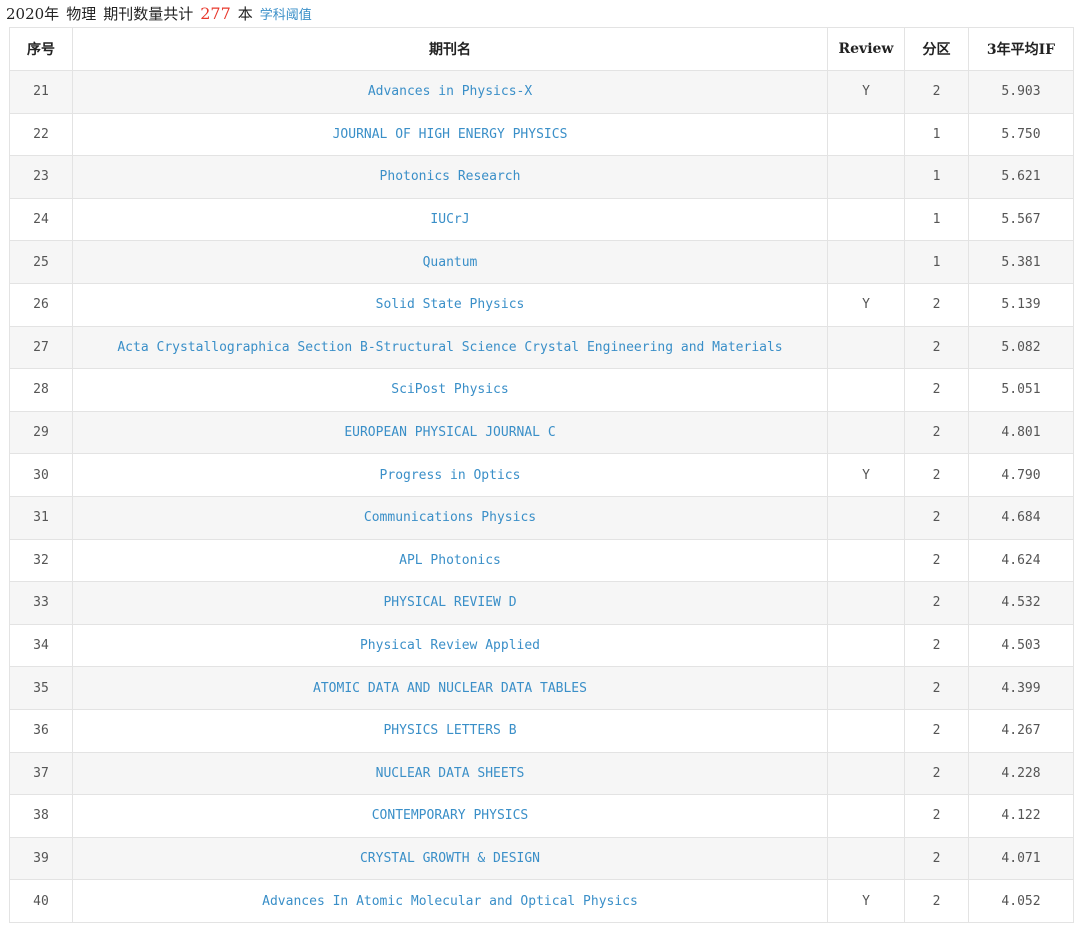  I want to click on impact-factor-cell: 5.621, so click(1021, 177).